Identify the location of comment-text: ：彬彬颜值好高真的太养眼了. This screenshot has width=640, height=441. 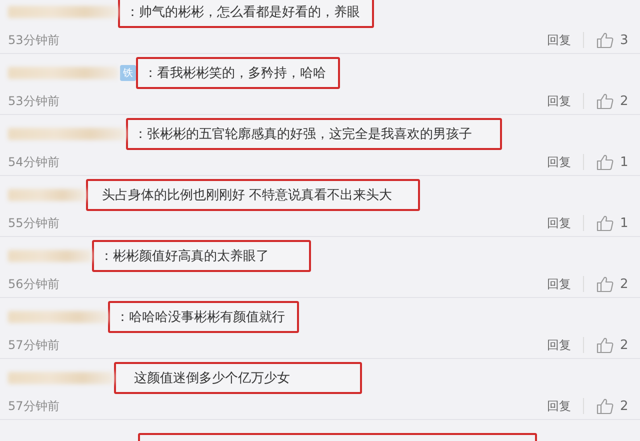
(201, 256).